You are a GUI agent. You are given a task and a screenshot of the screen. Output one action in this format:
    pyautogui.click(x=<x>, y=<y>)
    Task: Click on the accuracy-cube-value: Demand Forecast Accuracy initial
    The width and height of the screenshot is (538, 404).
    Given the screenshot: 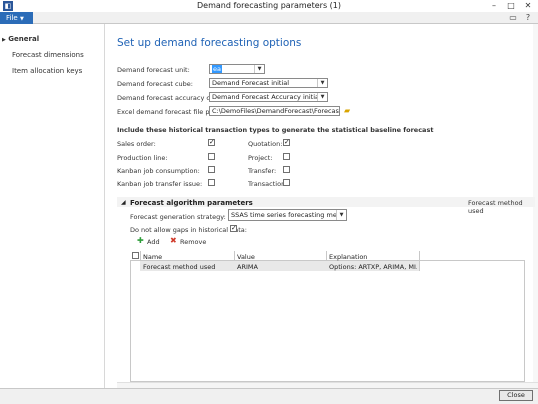 What is the action you would take?
    pyautogui.click(x=266, y=97)
    